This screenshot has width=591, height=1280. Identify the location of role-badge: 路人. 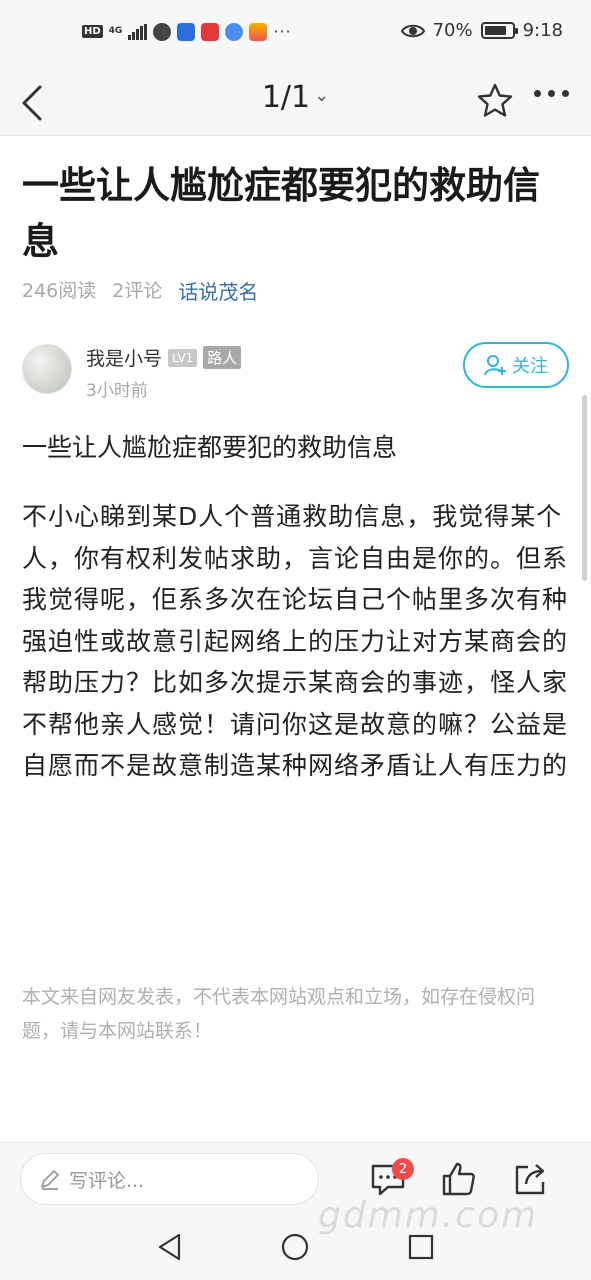
(222, 357).